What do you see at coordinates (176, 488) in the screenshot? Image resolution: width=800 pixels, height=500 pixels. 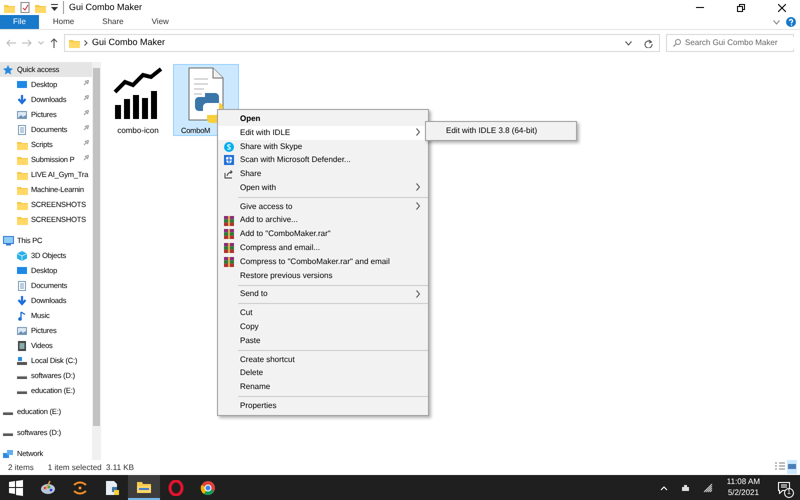 I see `ring-icon` at bounding box center [176, 488].